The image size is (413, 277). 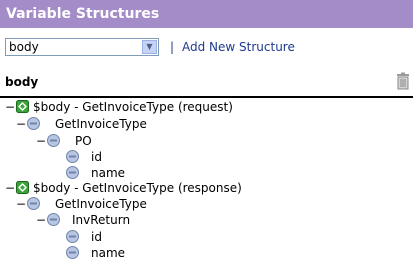 I want to click on structure-header: body, so click(x=206, y=82).